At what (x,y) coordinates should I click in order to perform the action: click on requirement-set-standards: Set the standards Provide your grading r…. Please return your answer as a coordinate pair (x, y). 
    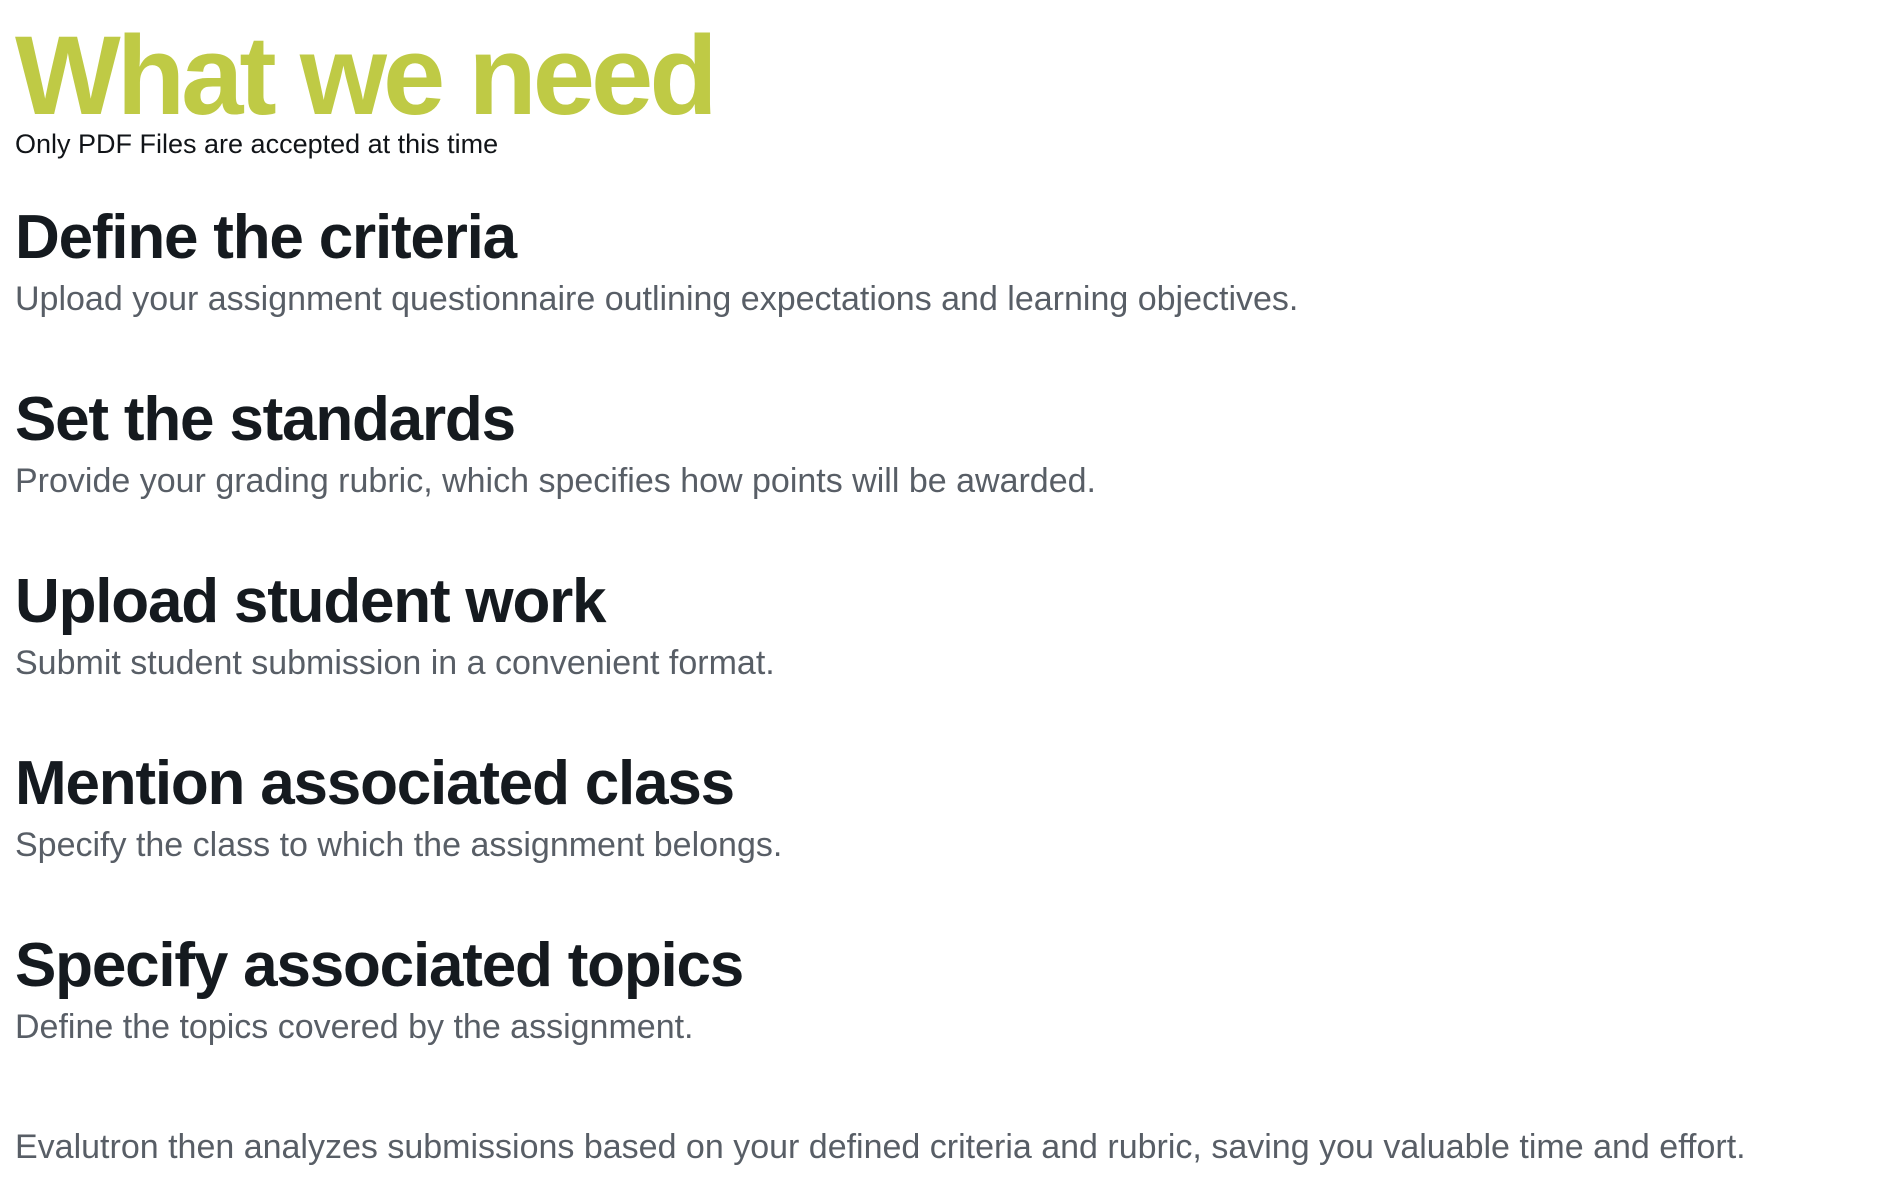
    Looking at the image, I should click on (940, 443).